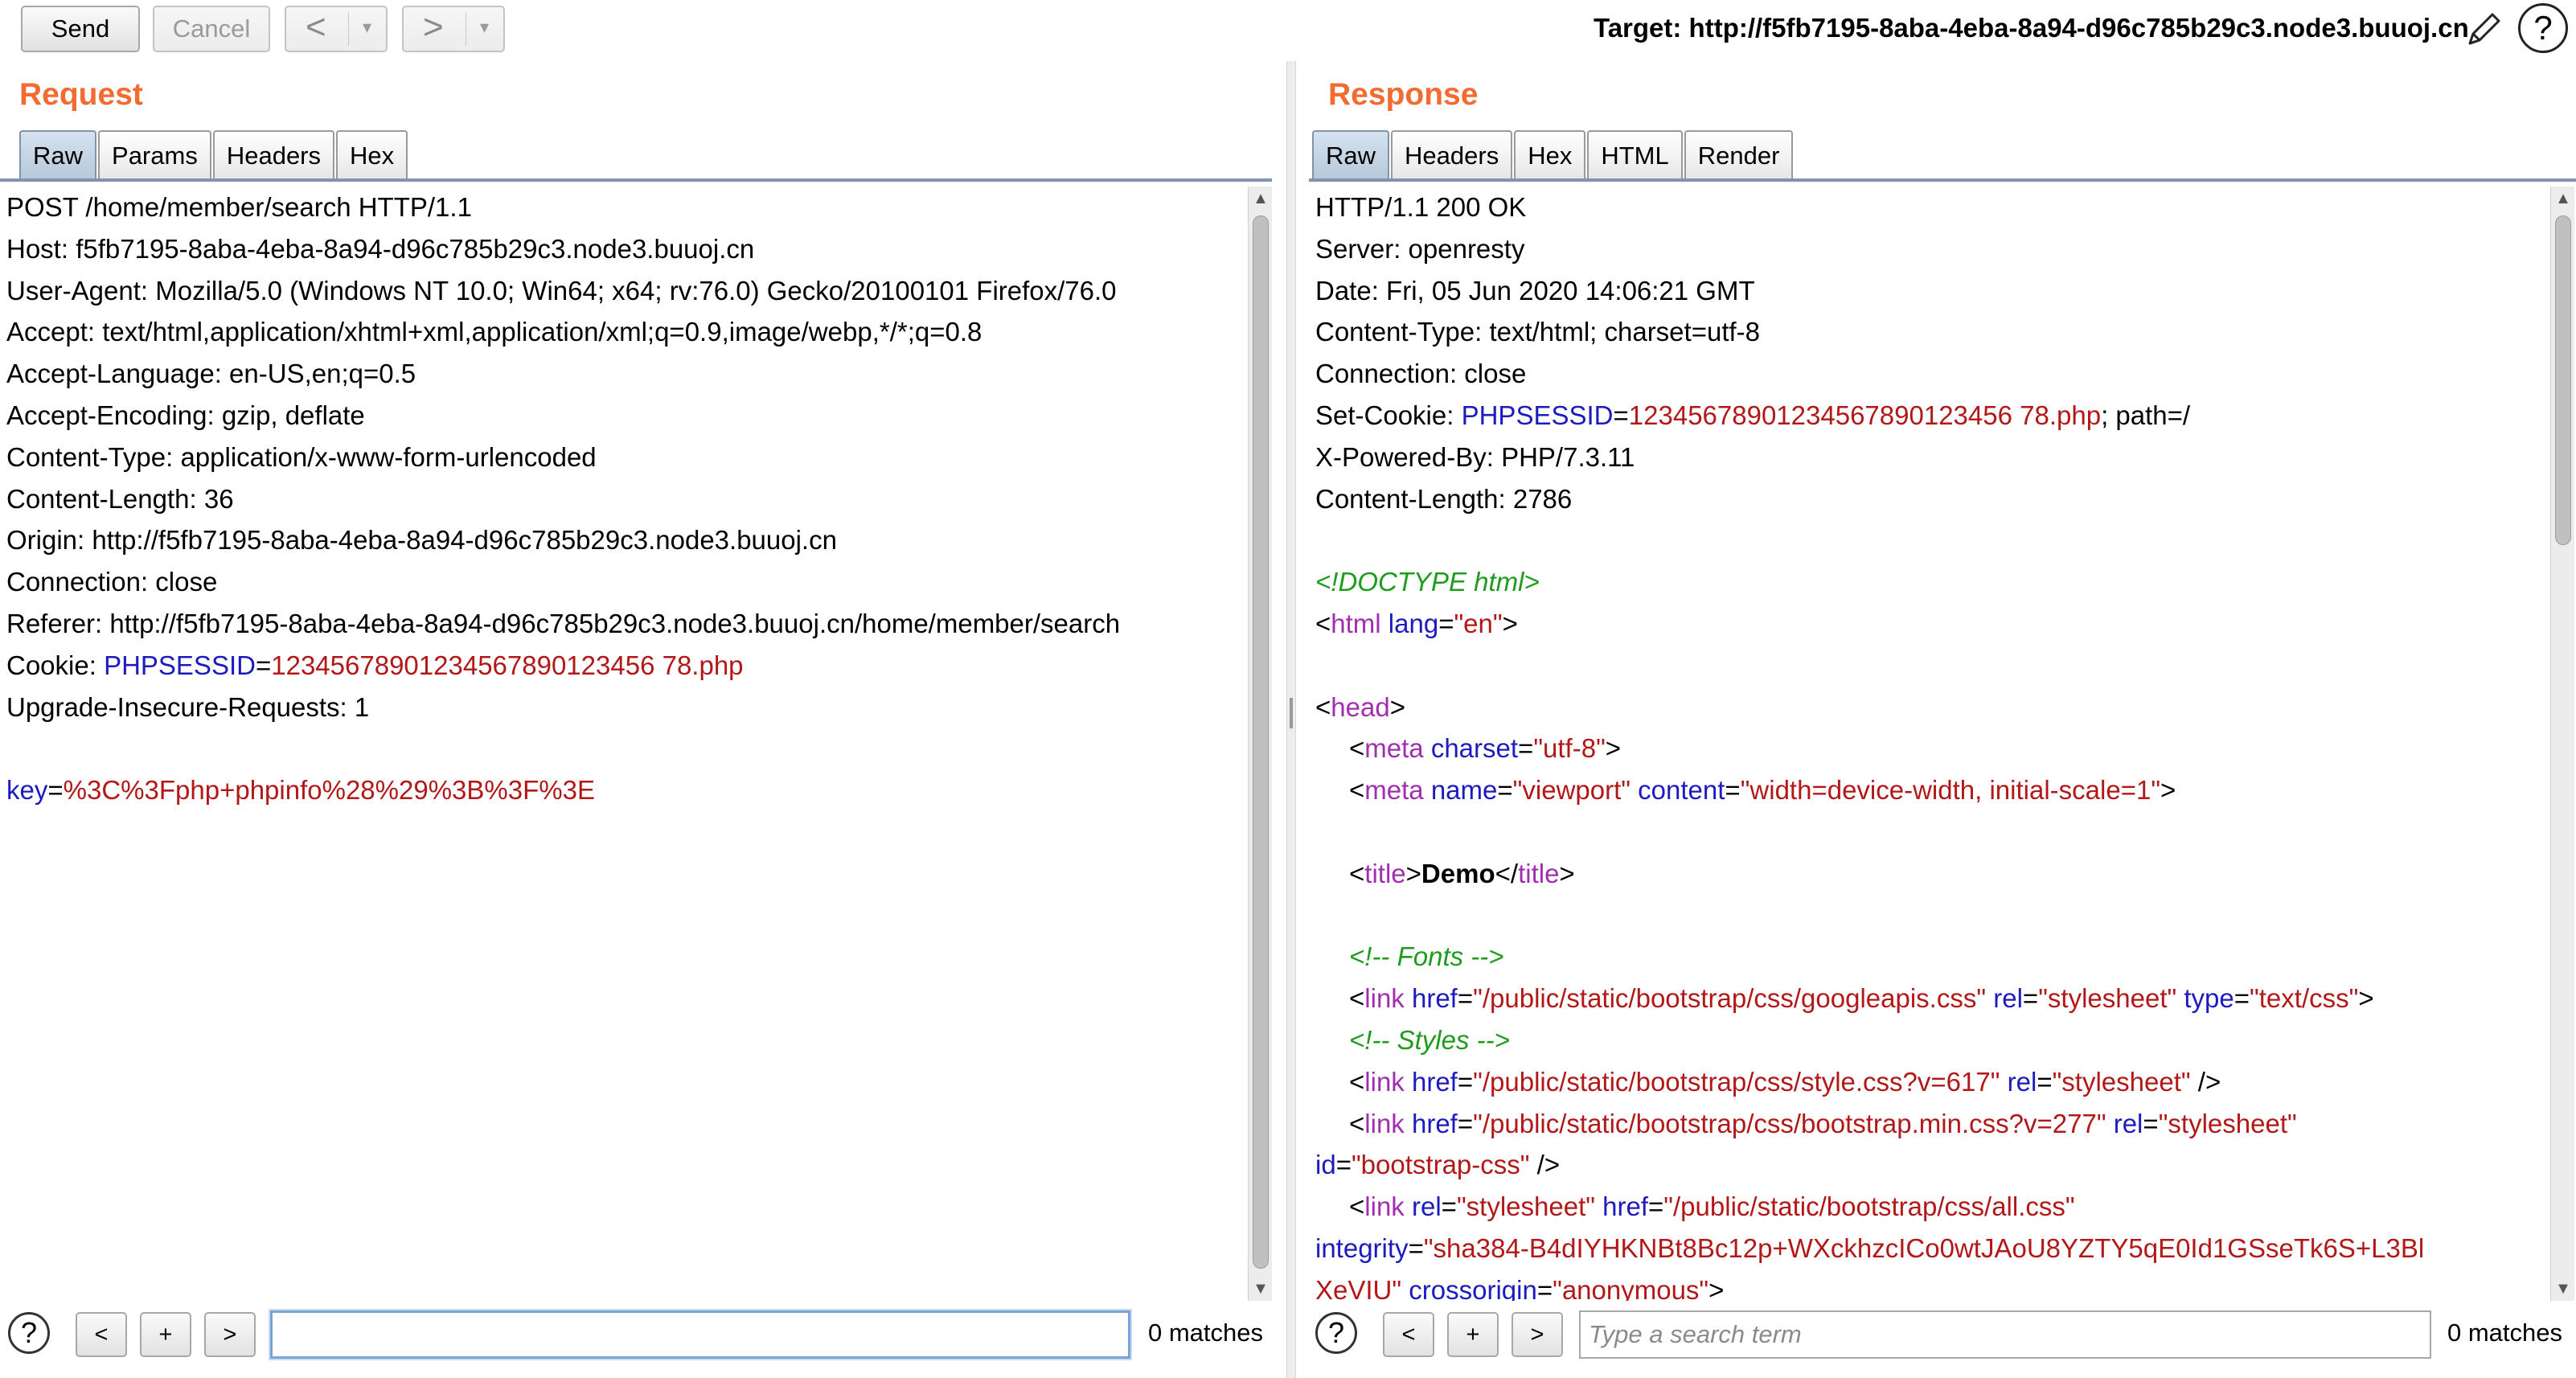  What do you see at coordinates (185, 415) in the screenshot?
I see `request-header-accept-encoding: Accept-Encoding: gzip, deflate` at bounding box center [185, 415].